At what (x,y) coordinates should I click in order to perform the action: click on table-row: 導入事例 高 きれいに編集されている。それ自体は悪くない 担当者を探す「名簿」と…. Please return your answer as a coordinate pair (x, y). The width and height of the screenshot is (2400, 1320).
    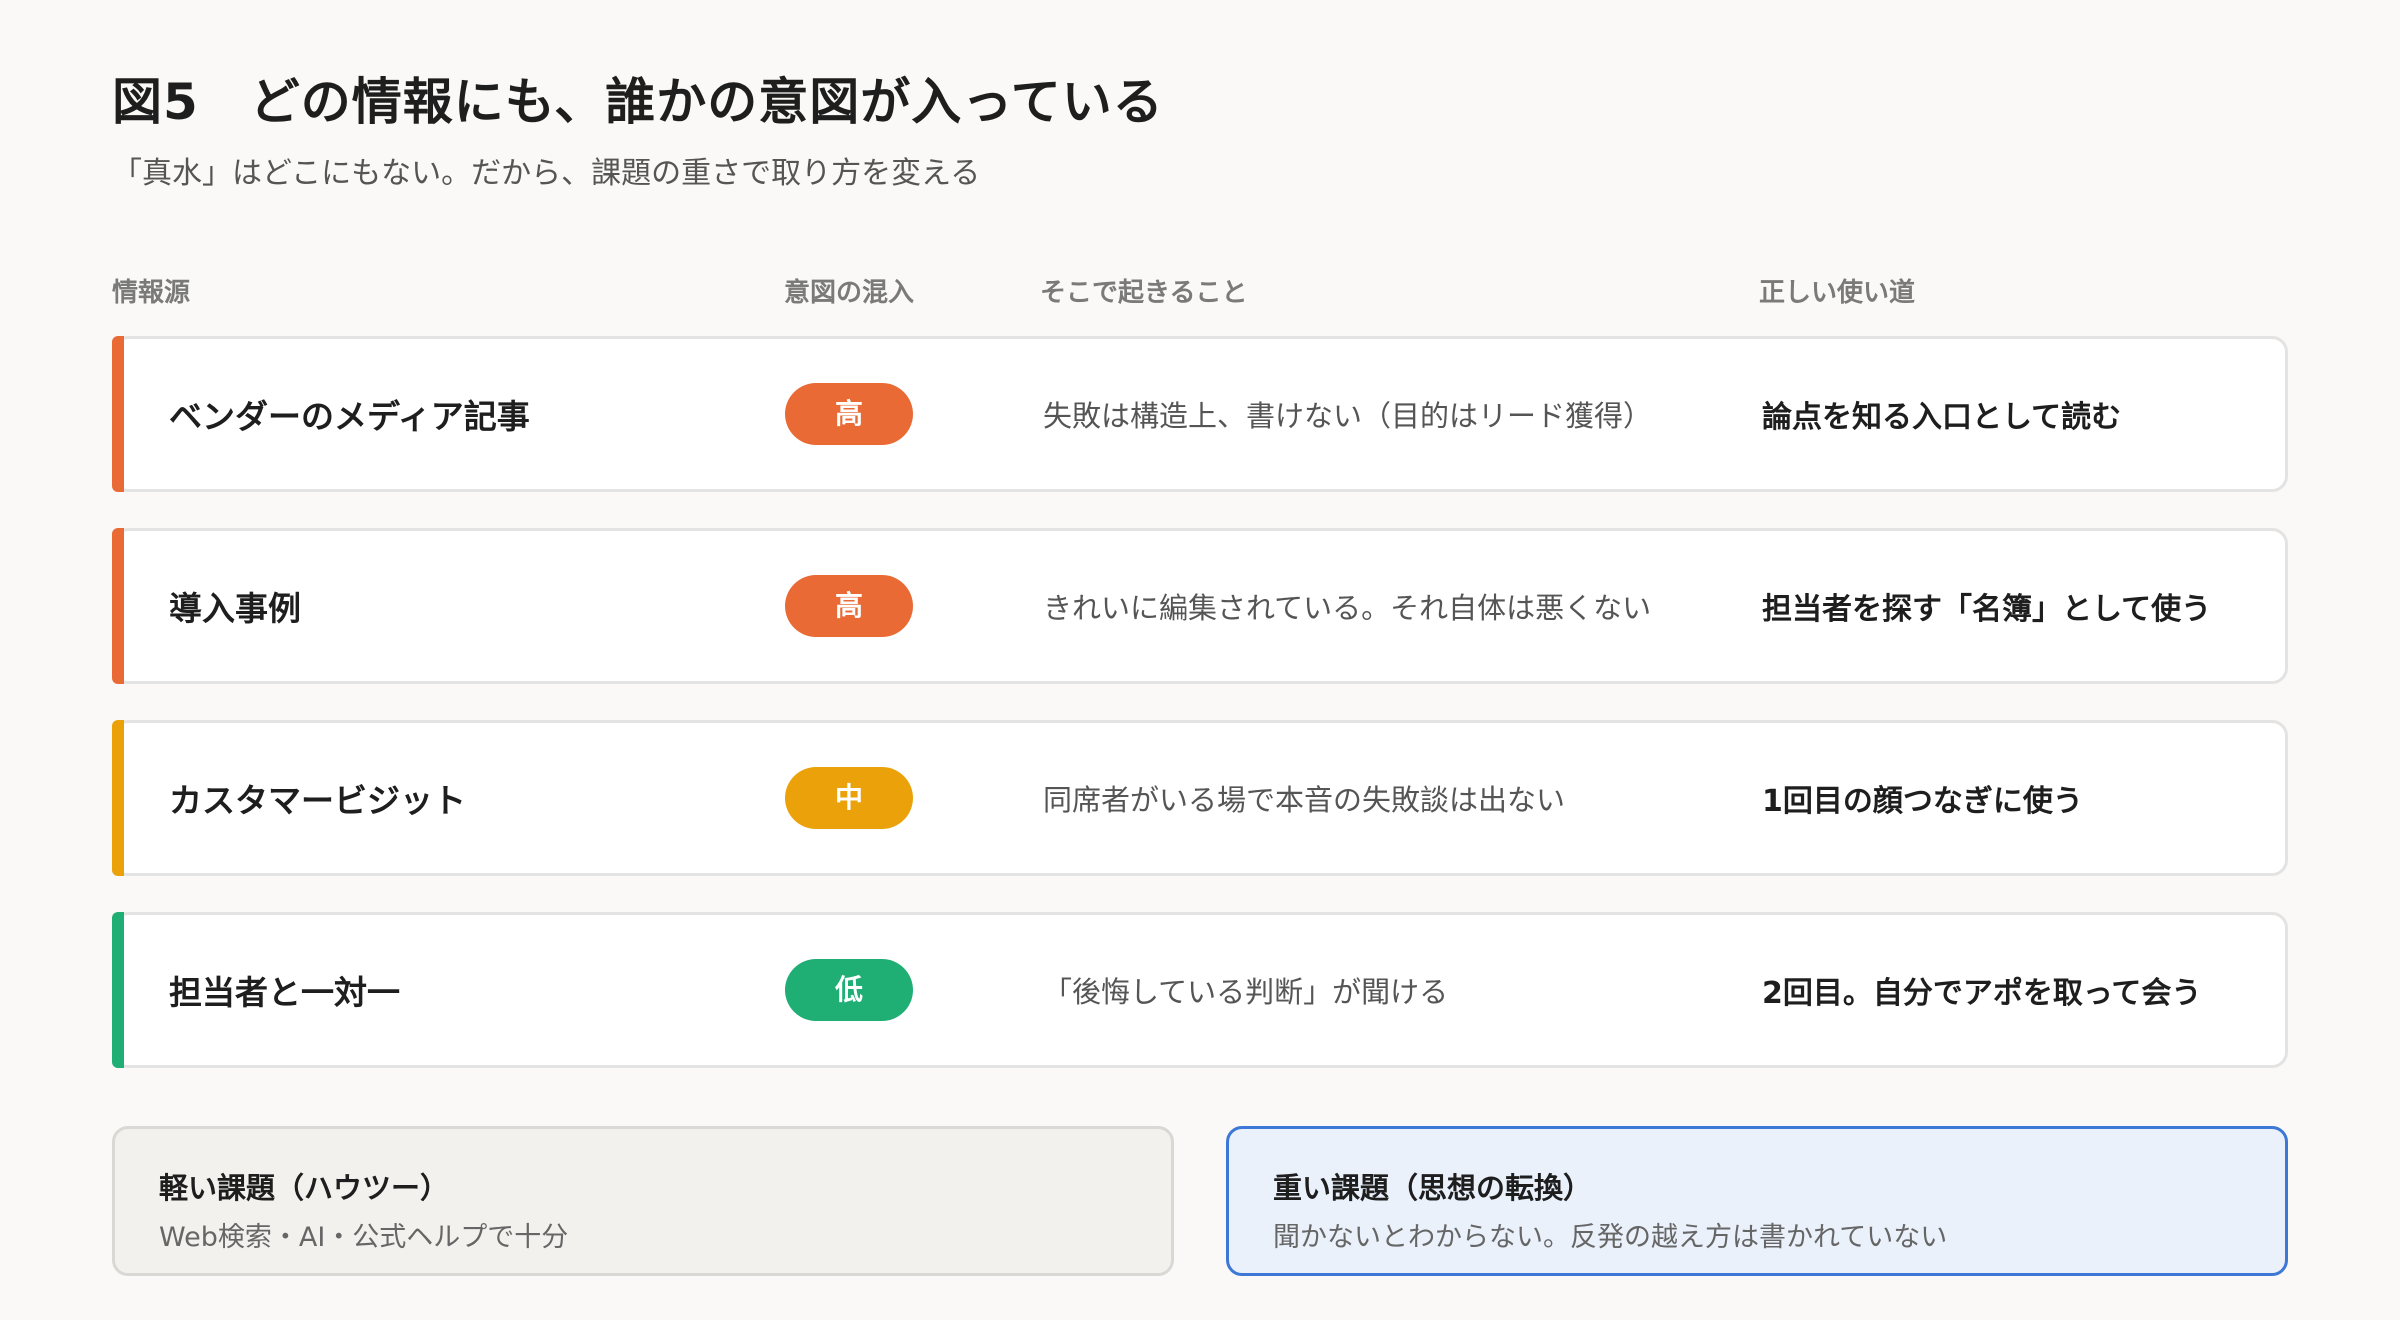
    Looking at the image, I should click on (1200, 606).